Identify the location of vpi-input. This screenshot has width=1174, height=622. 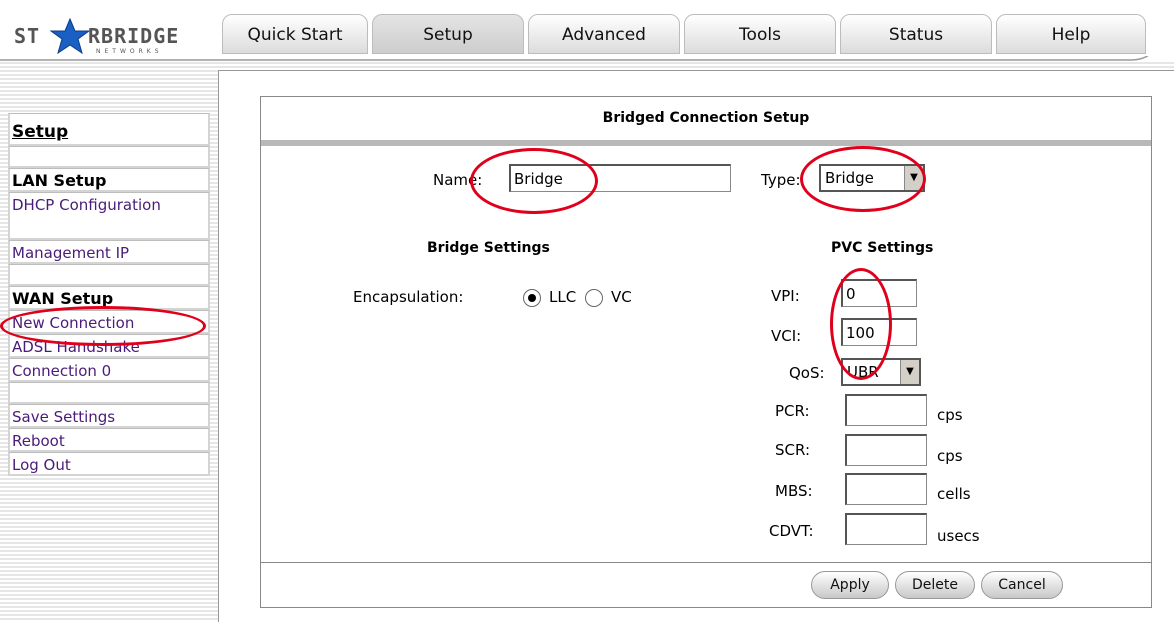
(879, 293).